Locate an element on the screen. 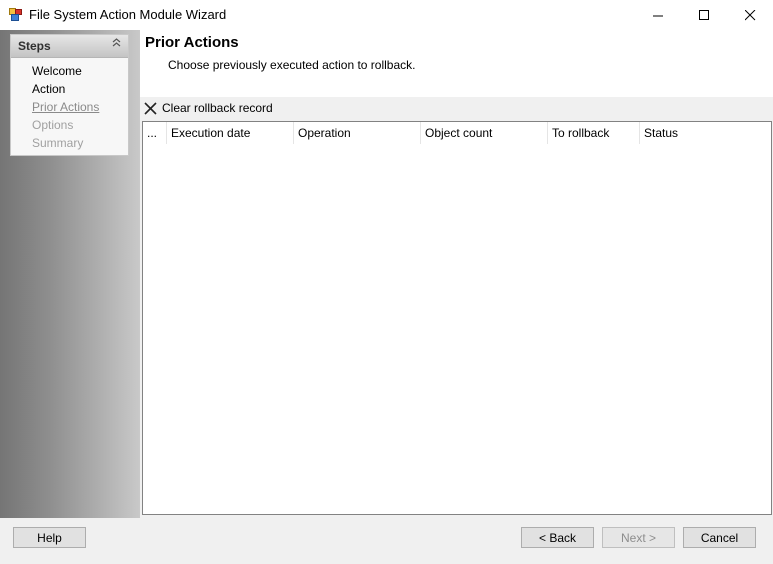 The width and height of the screenshot is (773, 564). column-header-status: Status is located at coordinates (705, 133).